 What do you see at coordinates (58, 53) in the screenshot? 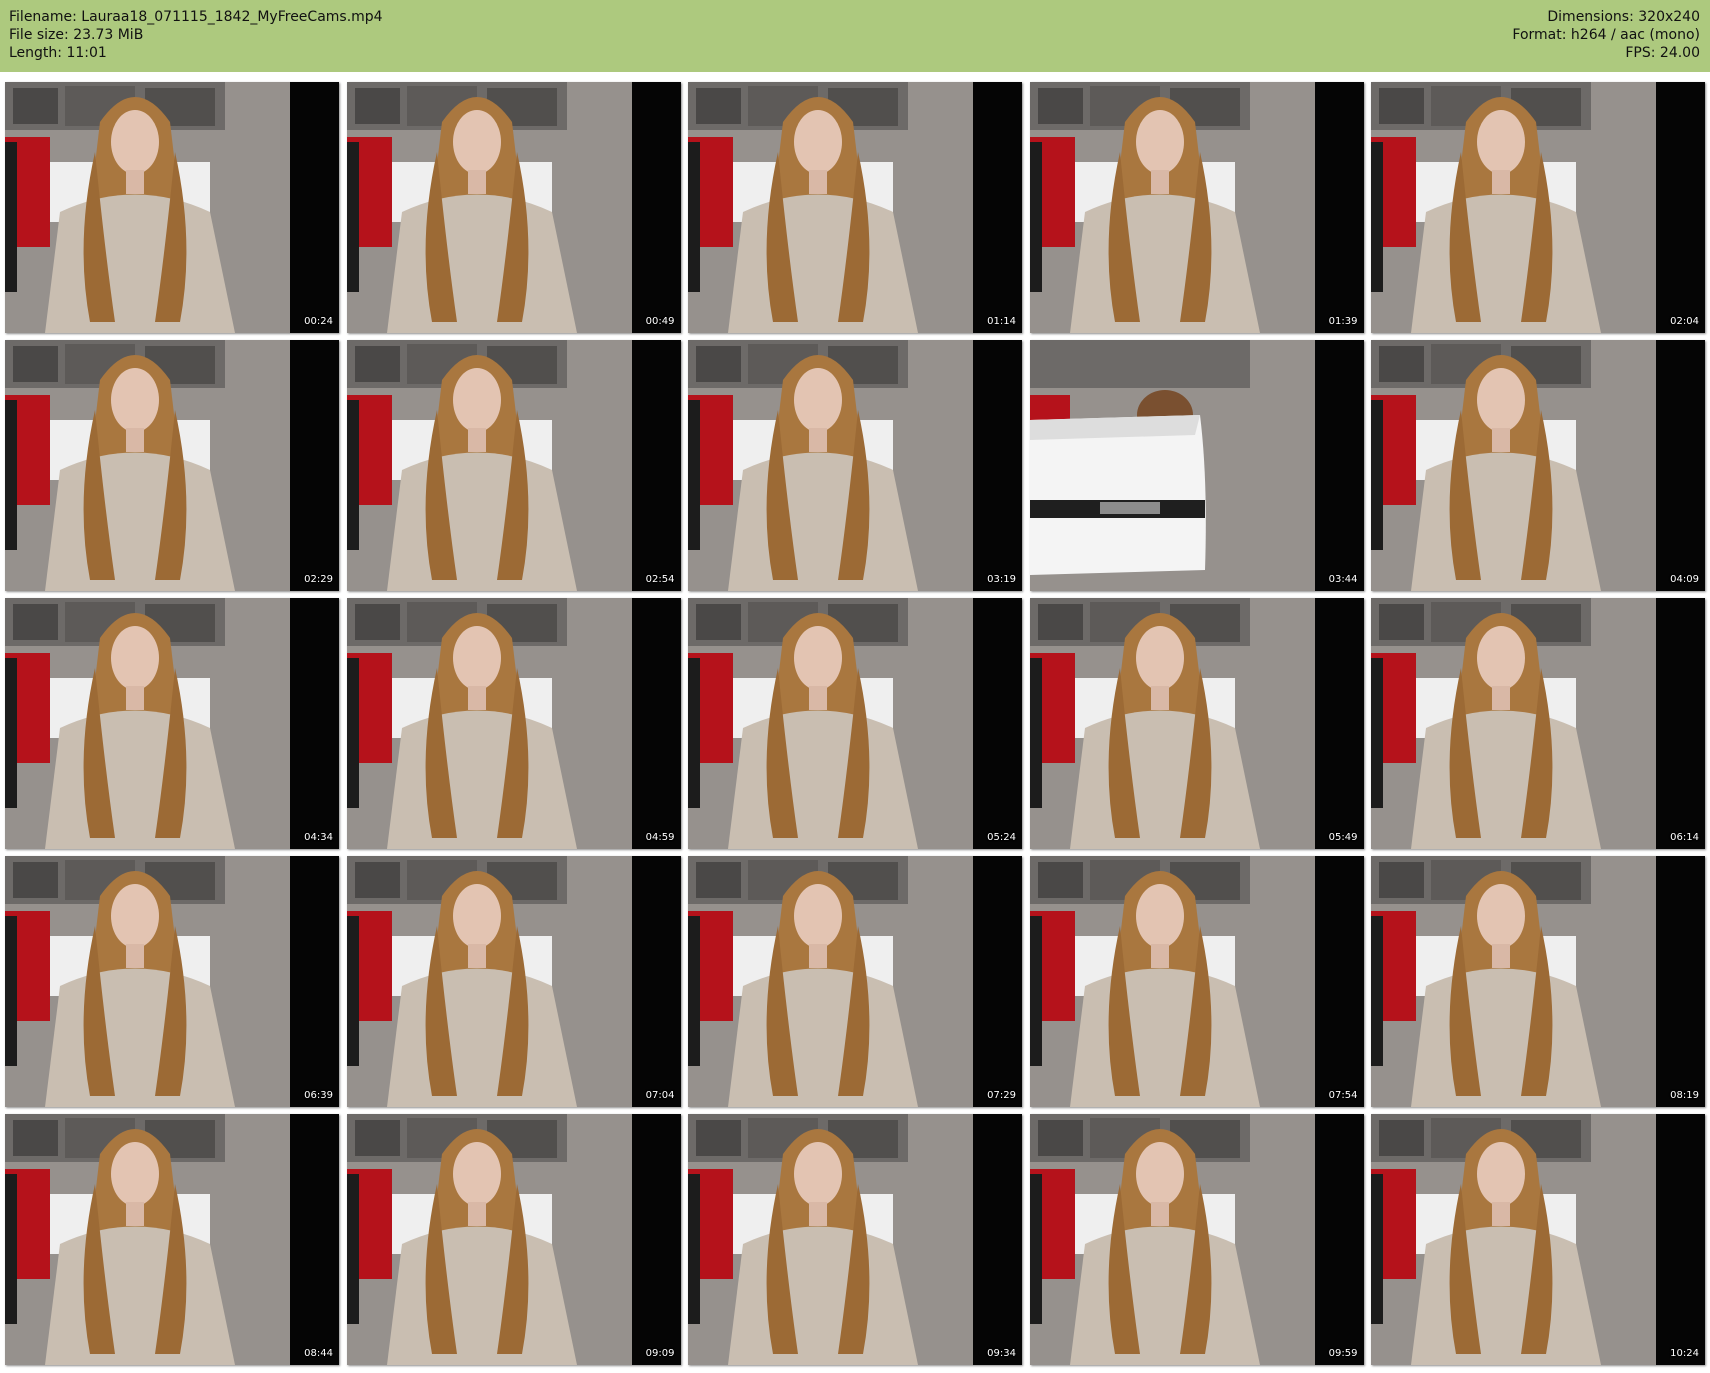
I see `length-text: Length: 11:01` at bounding box center [58, 53].